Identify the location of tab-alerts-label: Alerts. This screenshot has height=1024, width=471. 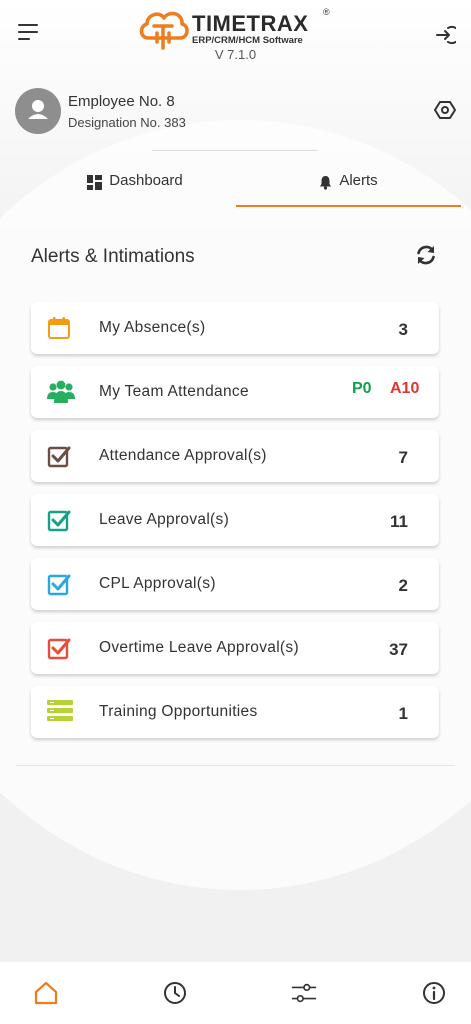
(358, 180).